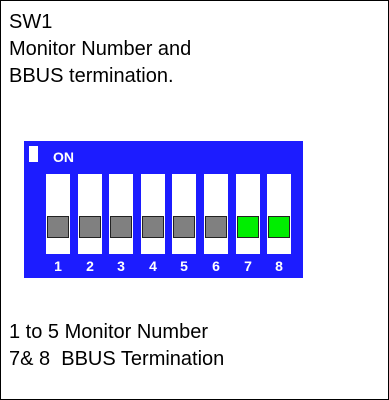 This screenshot has height=400, width=389. I want to click on switch-number-label: 5, so click(184, 266).